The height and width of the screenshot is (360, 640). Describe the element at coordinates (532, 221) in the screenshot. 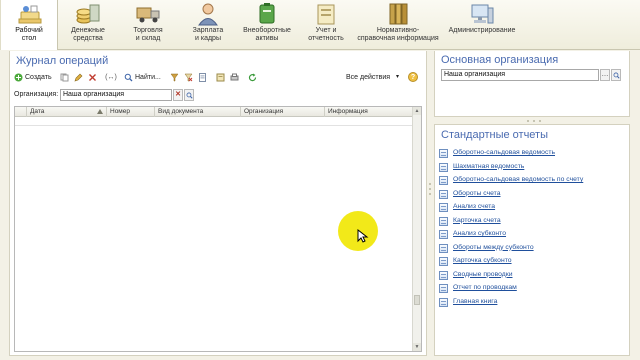

I see `report-link: Карточка счета` at that location.